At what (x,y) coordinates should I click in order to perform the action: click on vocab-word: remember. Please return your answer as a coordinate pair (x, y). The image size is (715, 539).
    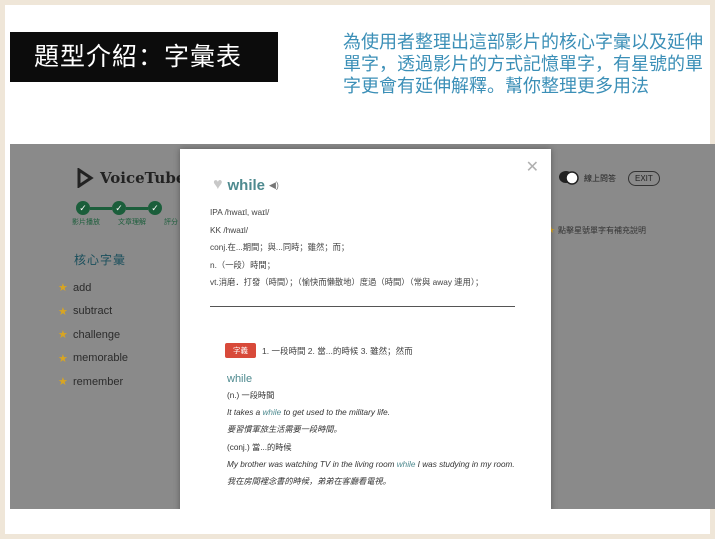
    Looking at the image, I should click on (98, 381).